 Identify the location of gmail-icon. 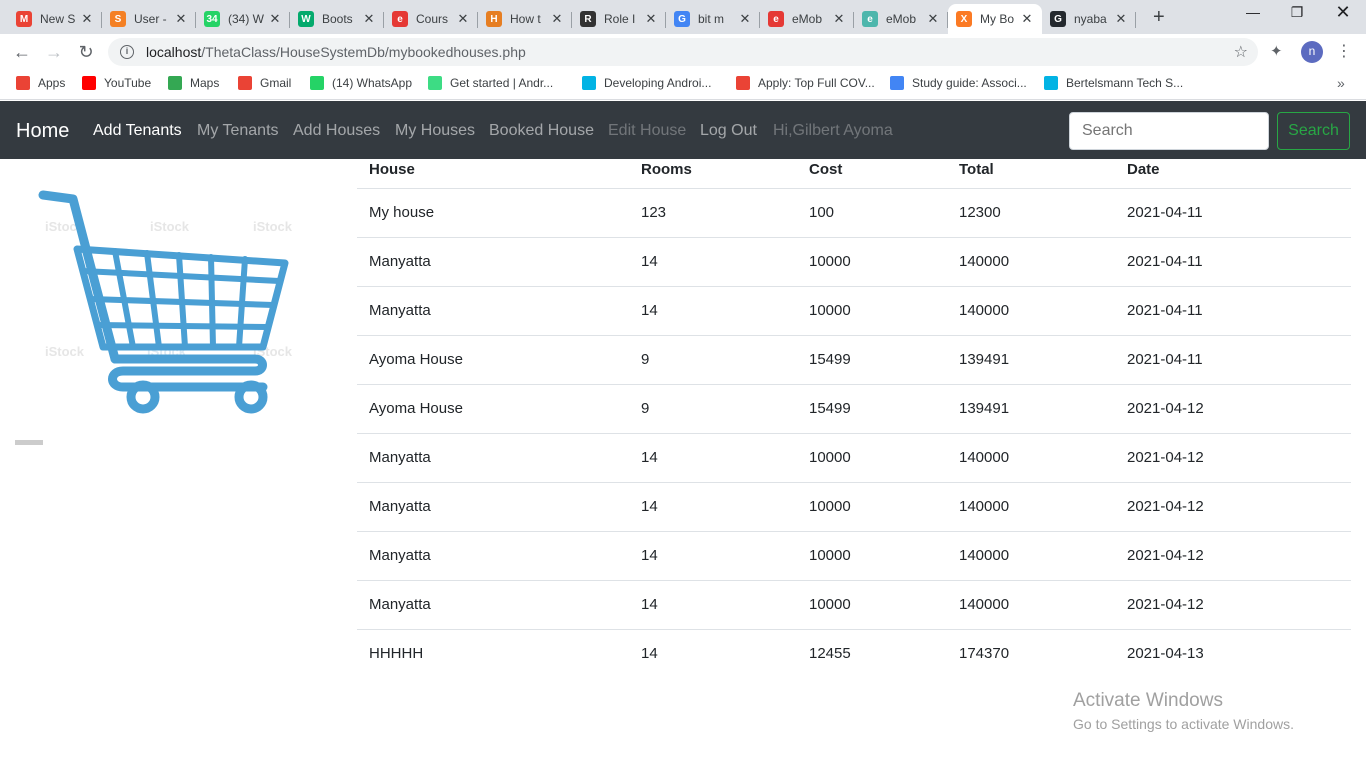
(245, 83).